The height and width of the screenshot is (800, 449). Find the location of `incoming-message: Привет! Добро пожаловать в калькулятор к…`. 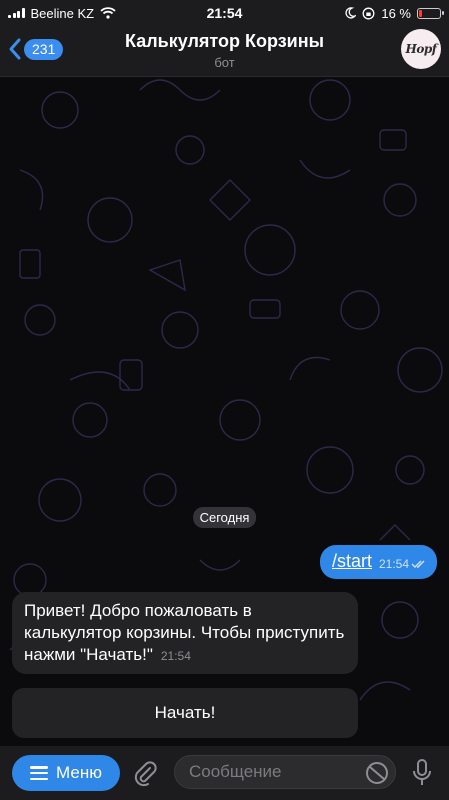

incoming-message: Привет! Добро пожаловать в калькулятор к… is located at coordinates (185, 633).